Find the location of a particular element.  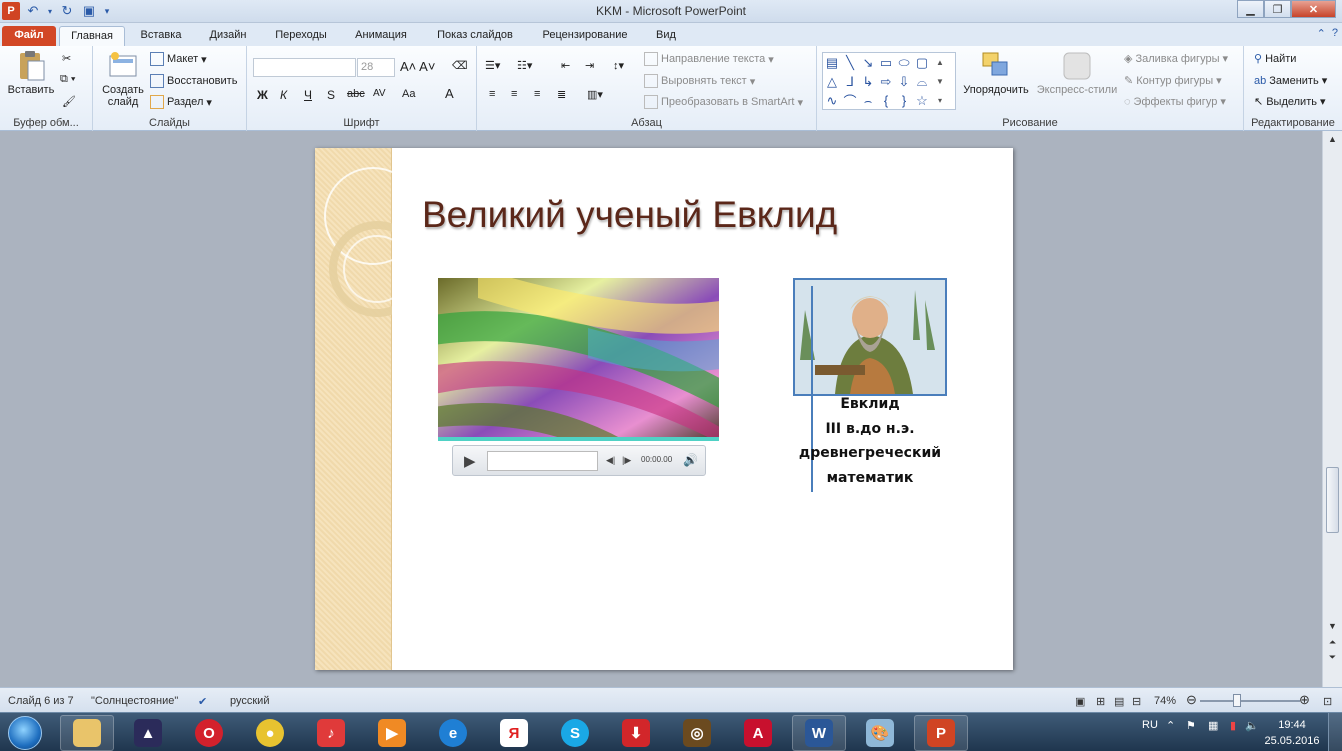

line-spacing-icon: ↕▾ is located at coordinates (618, 65).